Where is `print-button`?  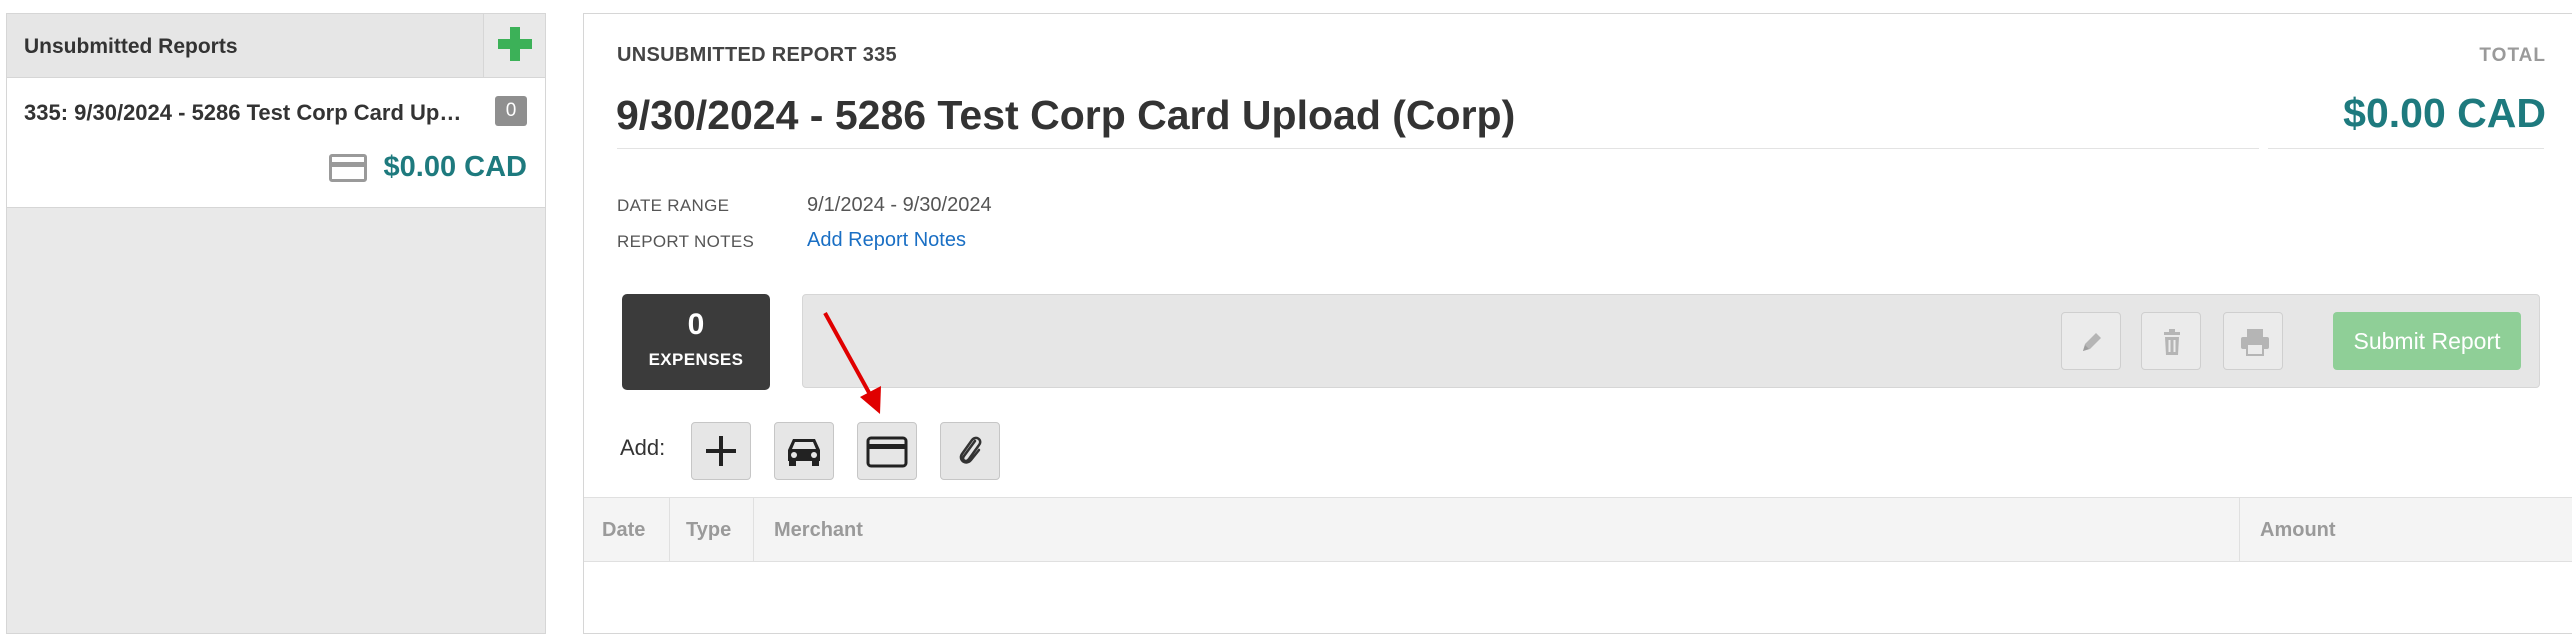 print-button is located at coordinates (2253, 341).